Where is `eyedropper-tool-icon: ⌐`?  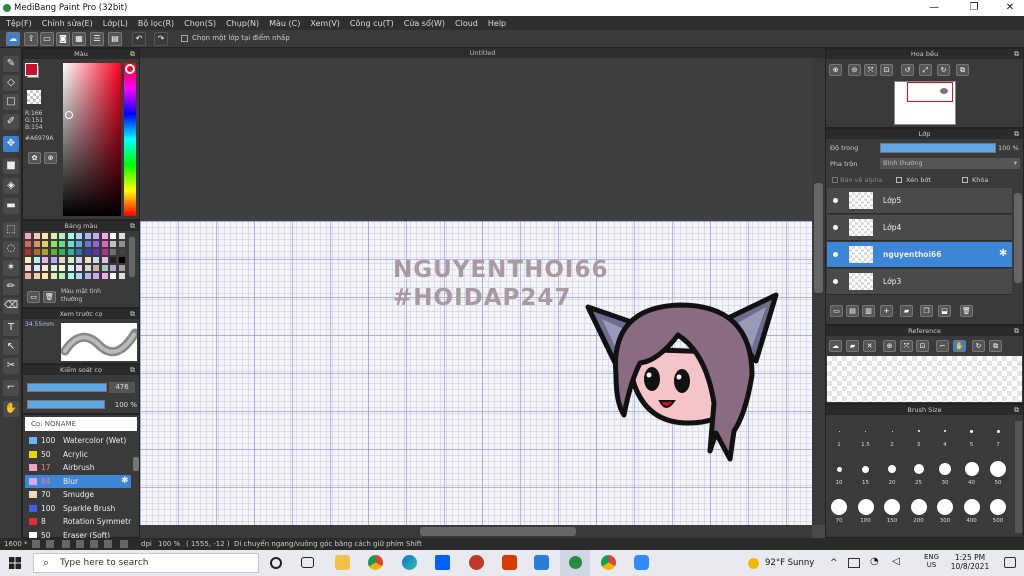
eyedropper-tool-icon: ⌐ is located at coordinates (11, 388).